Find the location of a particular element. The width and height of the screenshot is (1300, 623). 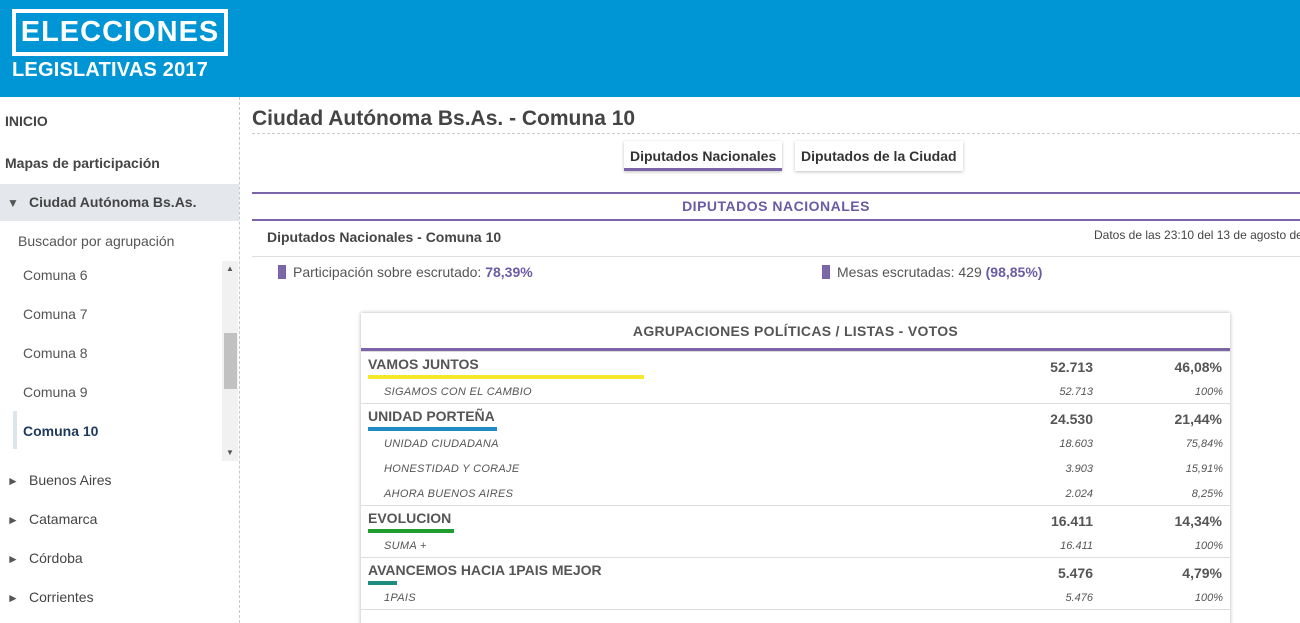

party-votes: 16.411 is located at coordinates (1071, 521).